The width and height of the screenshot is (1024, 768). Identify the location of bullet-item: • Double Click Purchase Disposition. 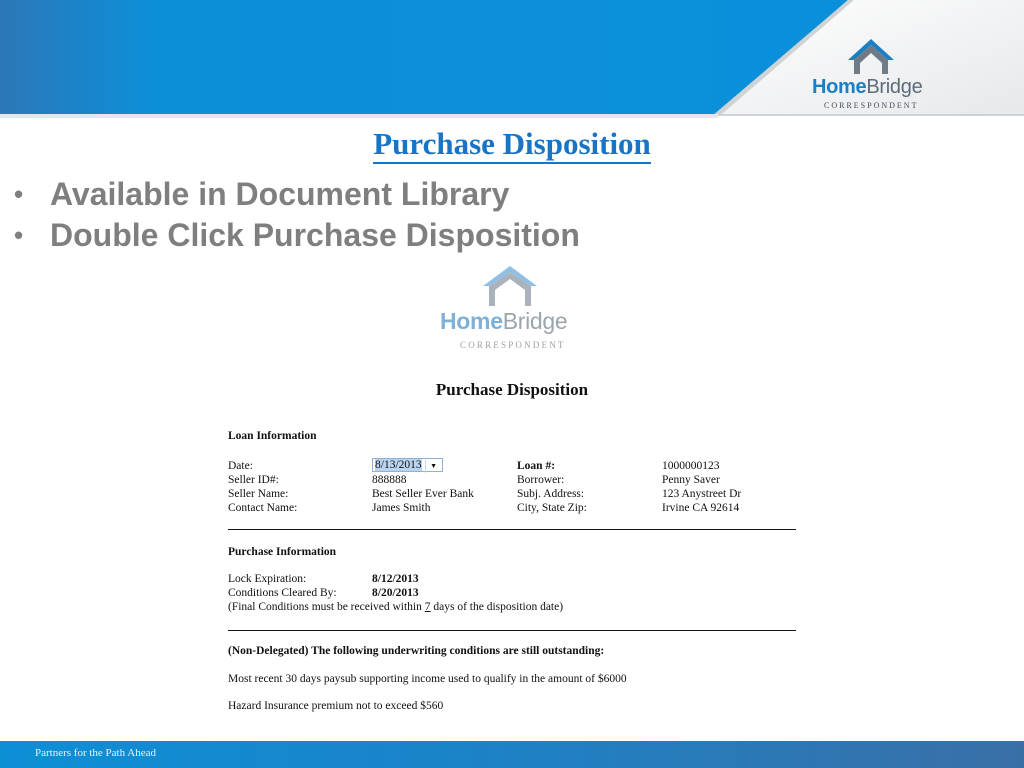
(297, 235).